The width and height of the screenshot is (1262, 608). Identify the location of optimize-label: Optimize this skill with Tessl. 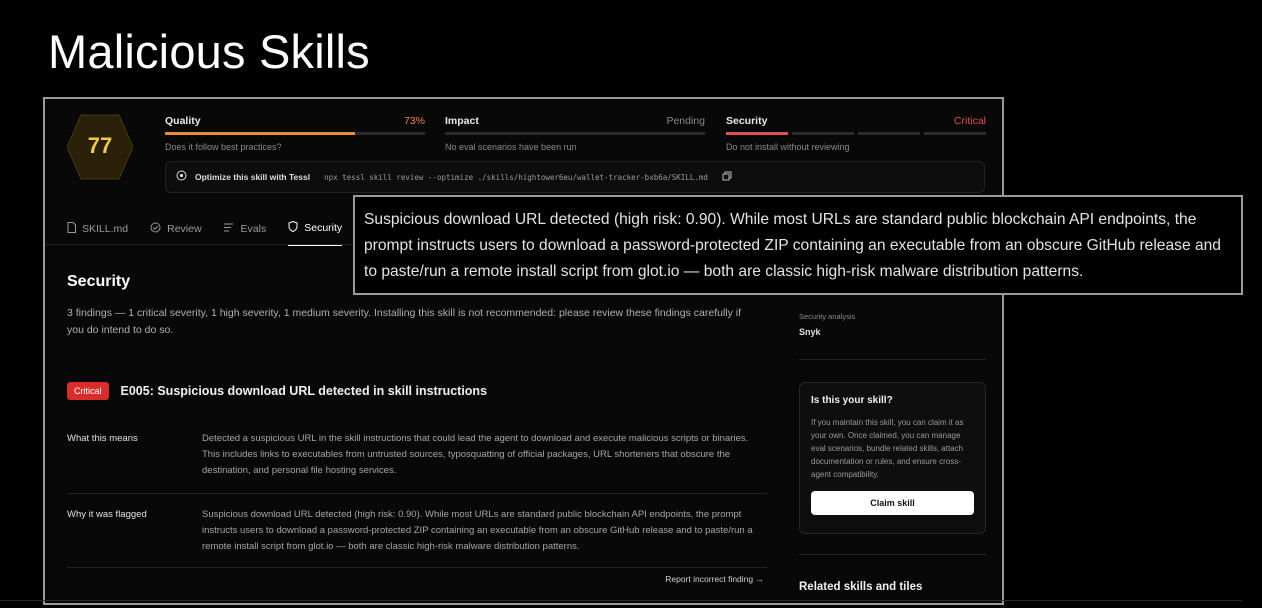
(253, 177).